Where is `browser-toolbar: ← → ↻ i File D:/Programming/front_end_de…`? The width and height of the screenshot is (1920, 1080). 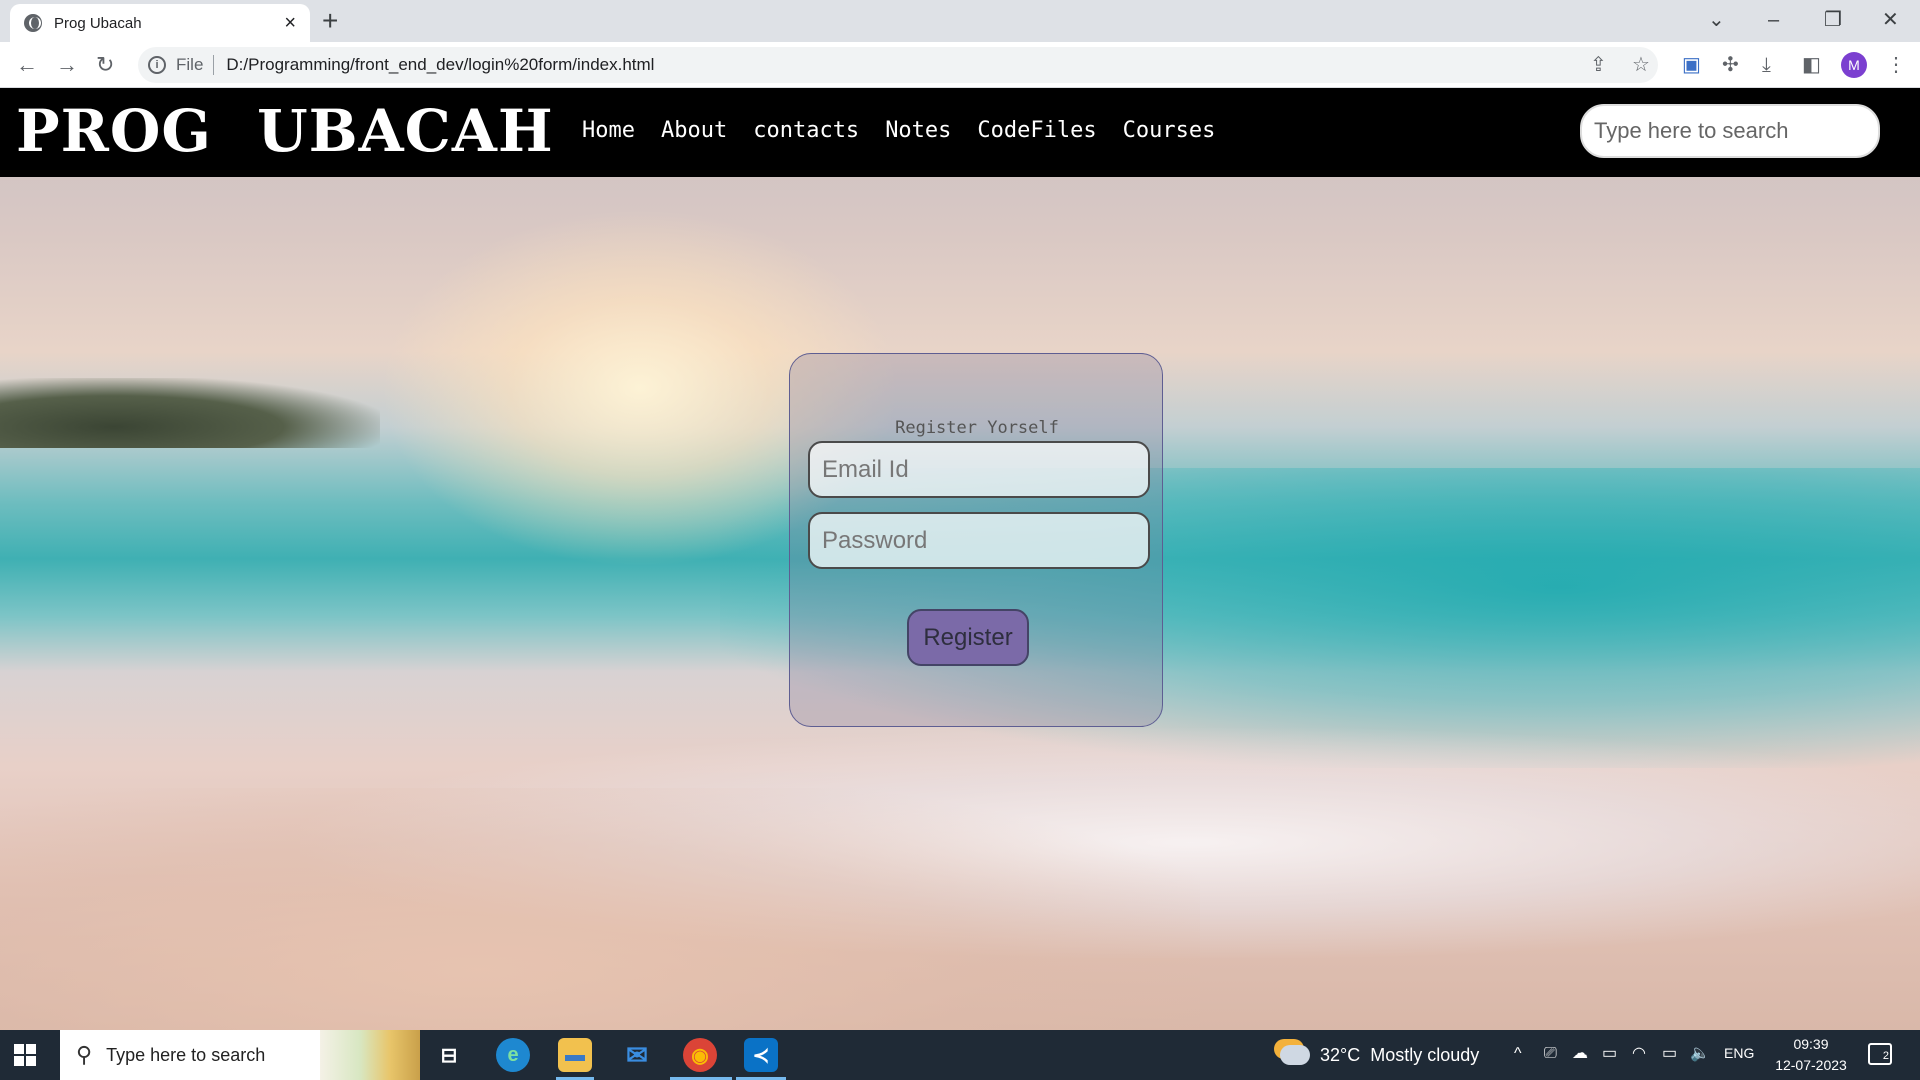 browser-toolbar: ← → ↻ i File D:/Programming/front_end_de… is located at coordinates (960, 65).